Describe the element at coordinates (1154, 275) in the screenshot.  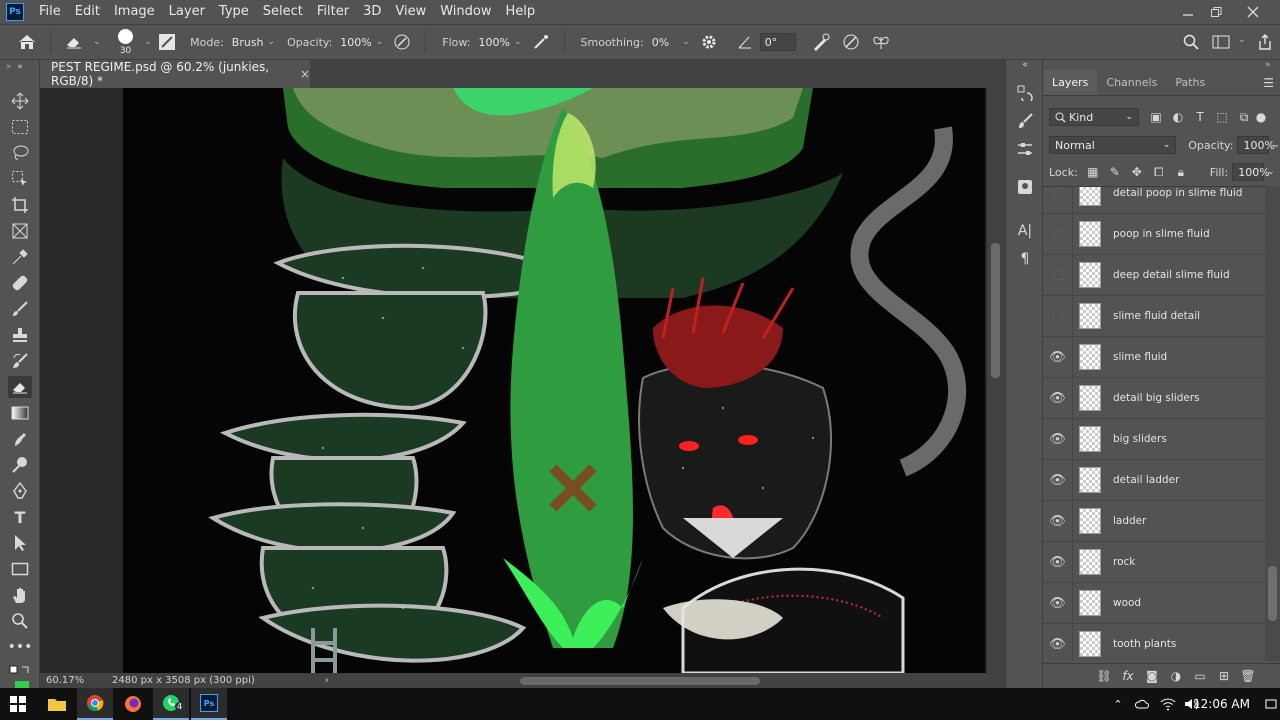
I see `layer-row: deep detail slime fluid` at that location.